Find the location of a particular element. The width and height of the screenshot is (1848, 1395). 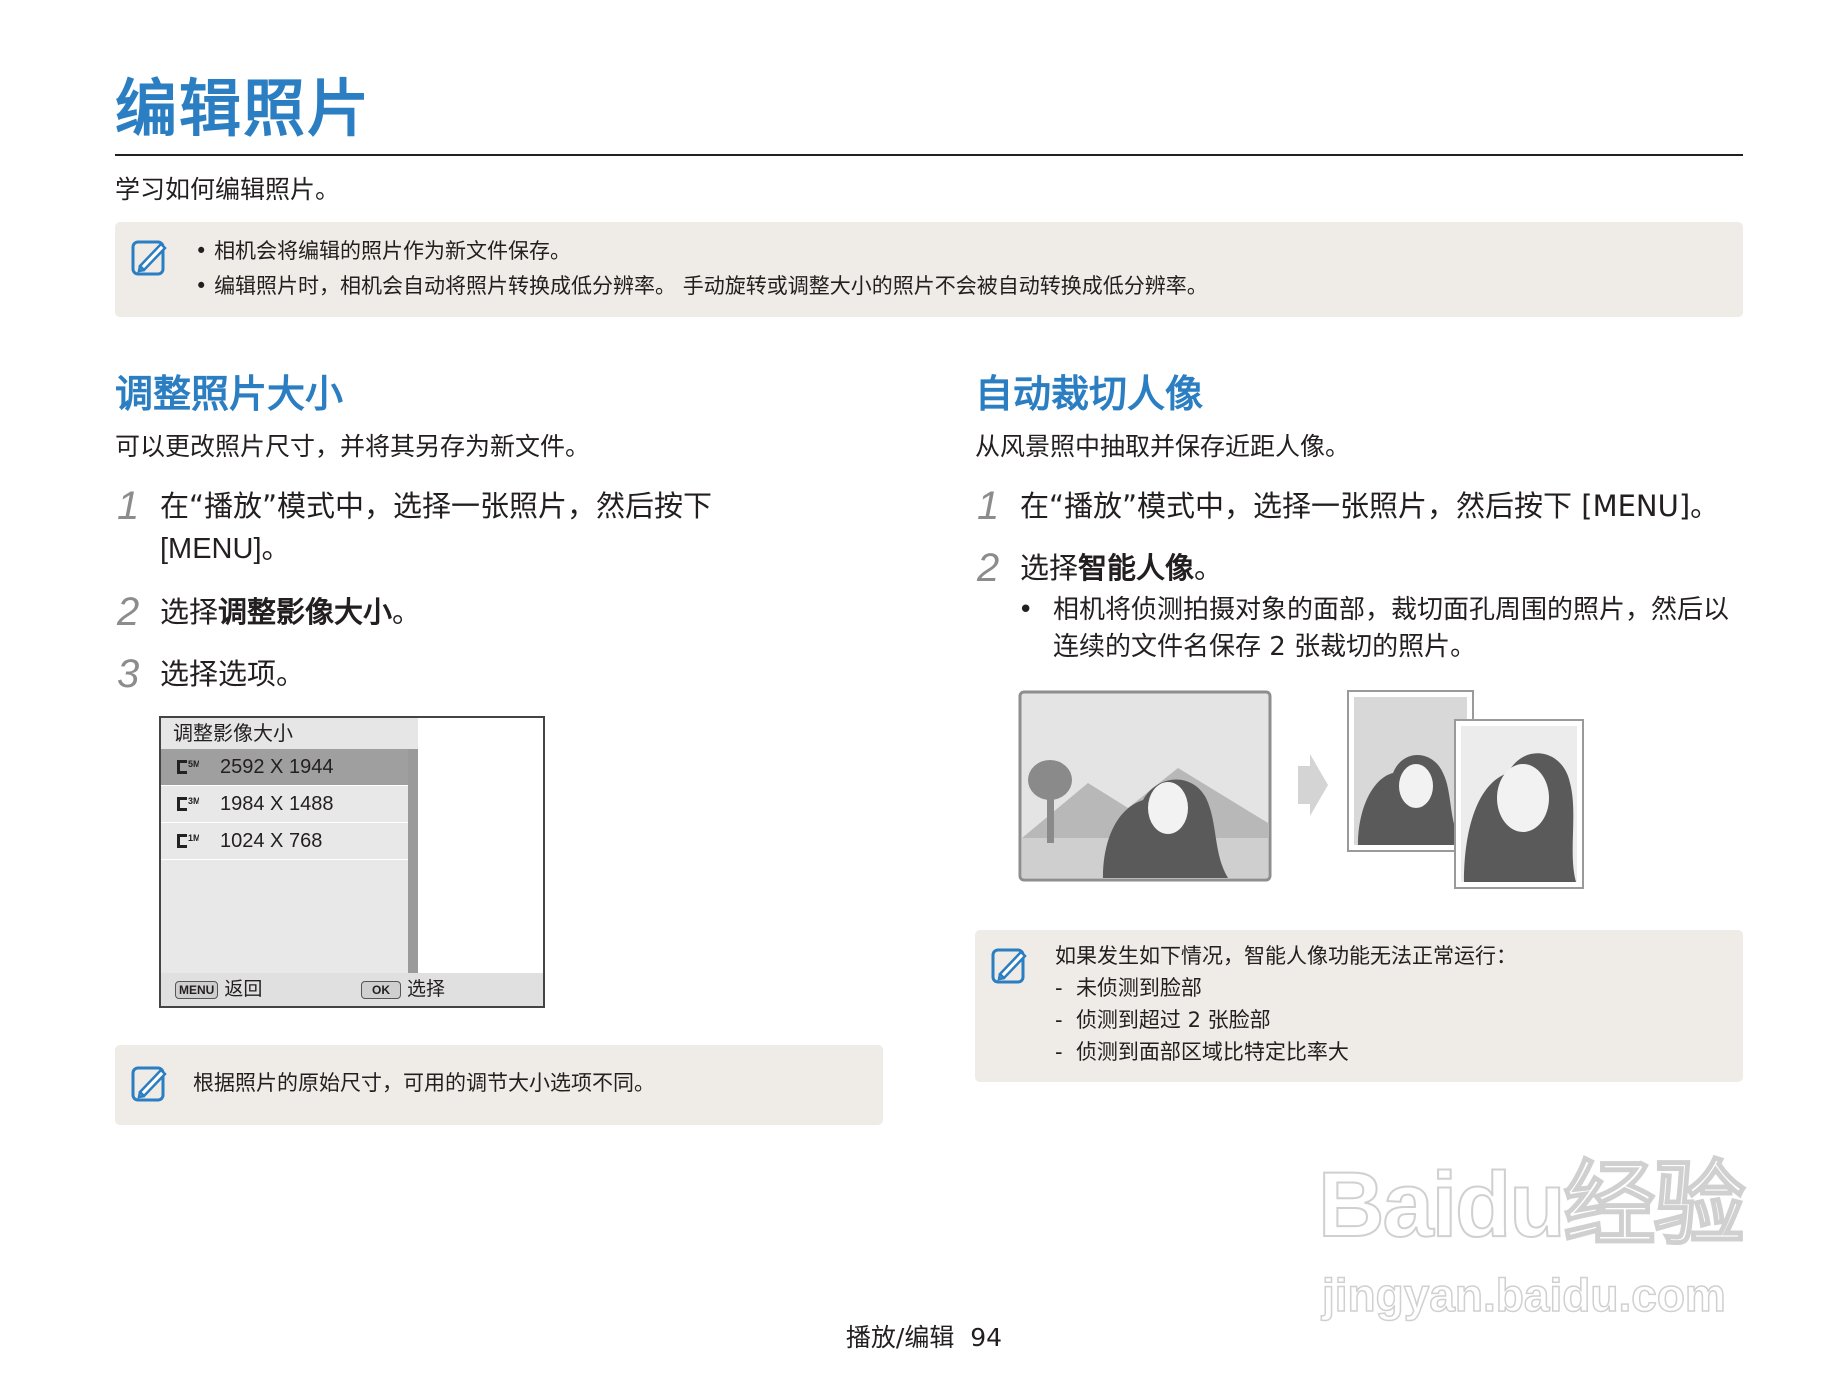

svg-text: 3M is located at coordinates (193, 801).